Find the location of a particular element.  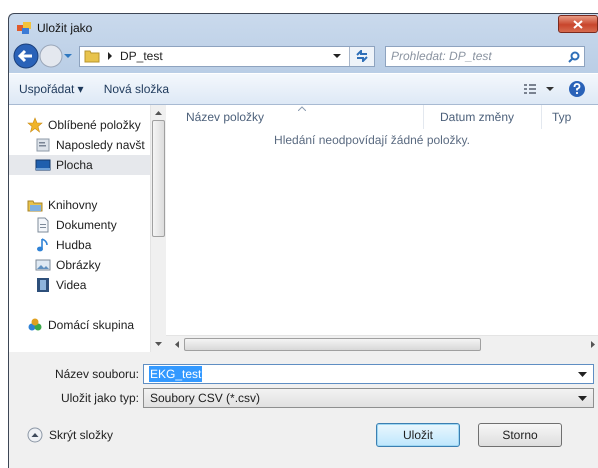

file-type-dropdown: Soubory CSV (*.csv) is located at coordinates (368, 398).